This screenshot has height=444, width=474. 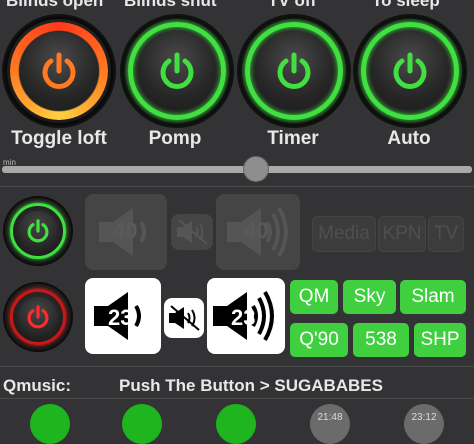 What do you see at coordinates (255, 169) in the screenshot?
I see `dimmer-slider-thumb` at bounding box center [255, 169].